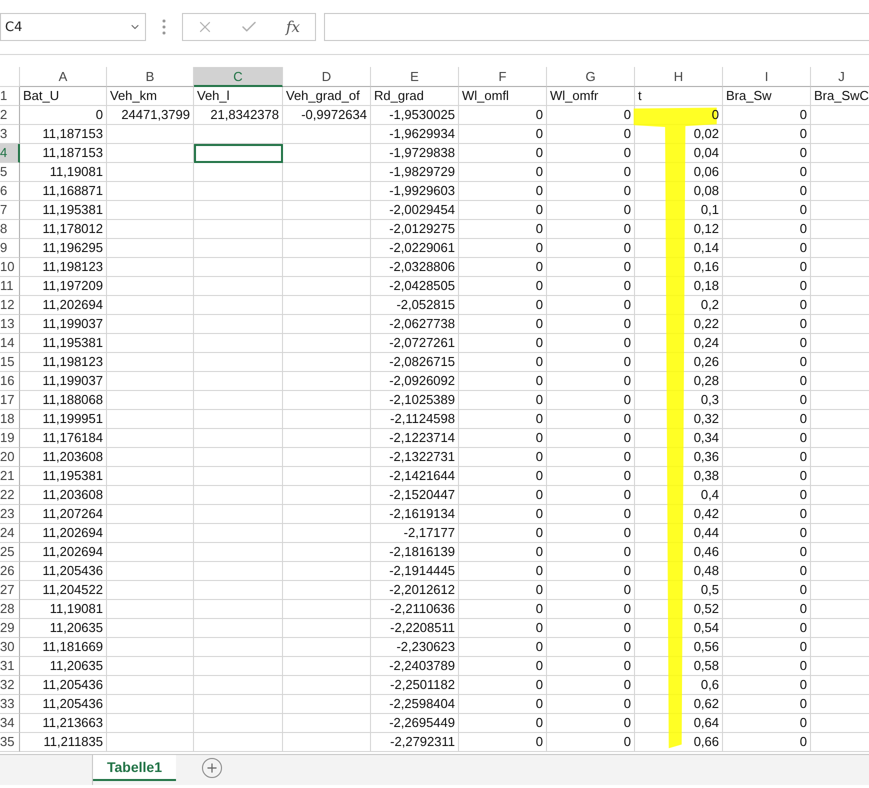 This screenshot has height=788, width=869. What do you see at coordinates (10, 476) in the screenshot?
I see `row-header: 21` at bounding box center [10, 476].